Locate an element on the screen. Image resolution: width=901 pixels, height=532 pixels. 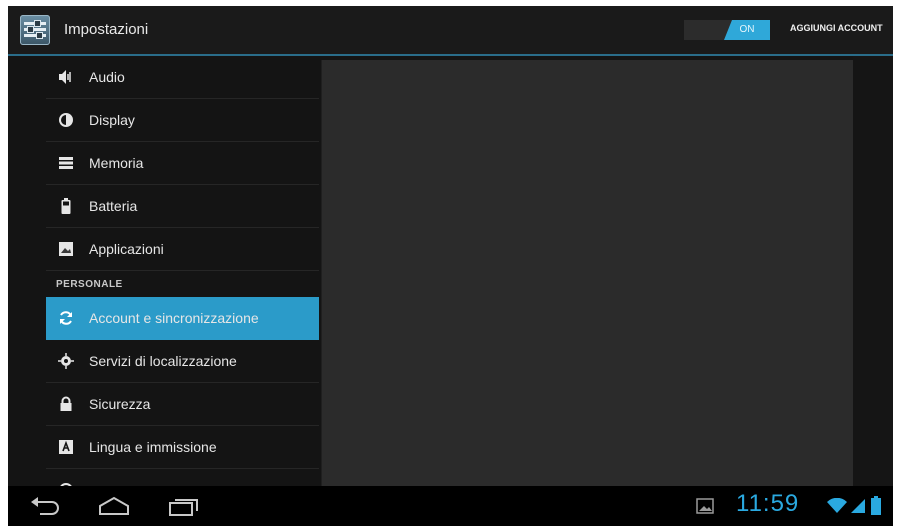
recent-apps-icon is located at coordinates (183, 506).